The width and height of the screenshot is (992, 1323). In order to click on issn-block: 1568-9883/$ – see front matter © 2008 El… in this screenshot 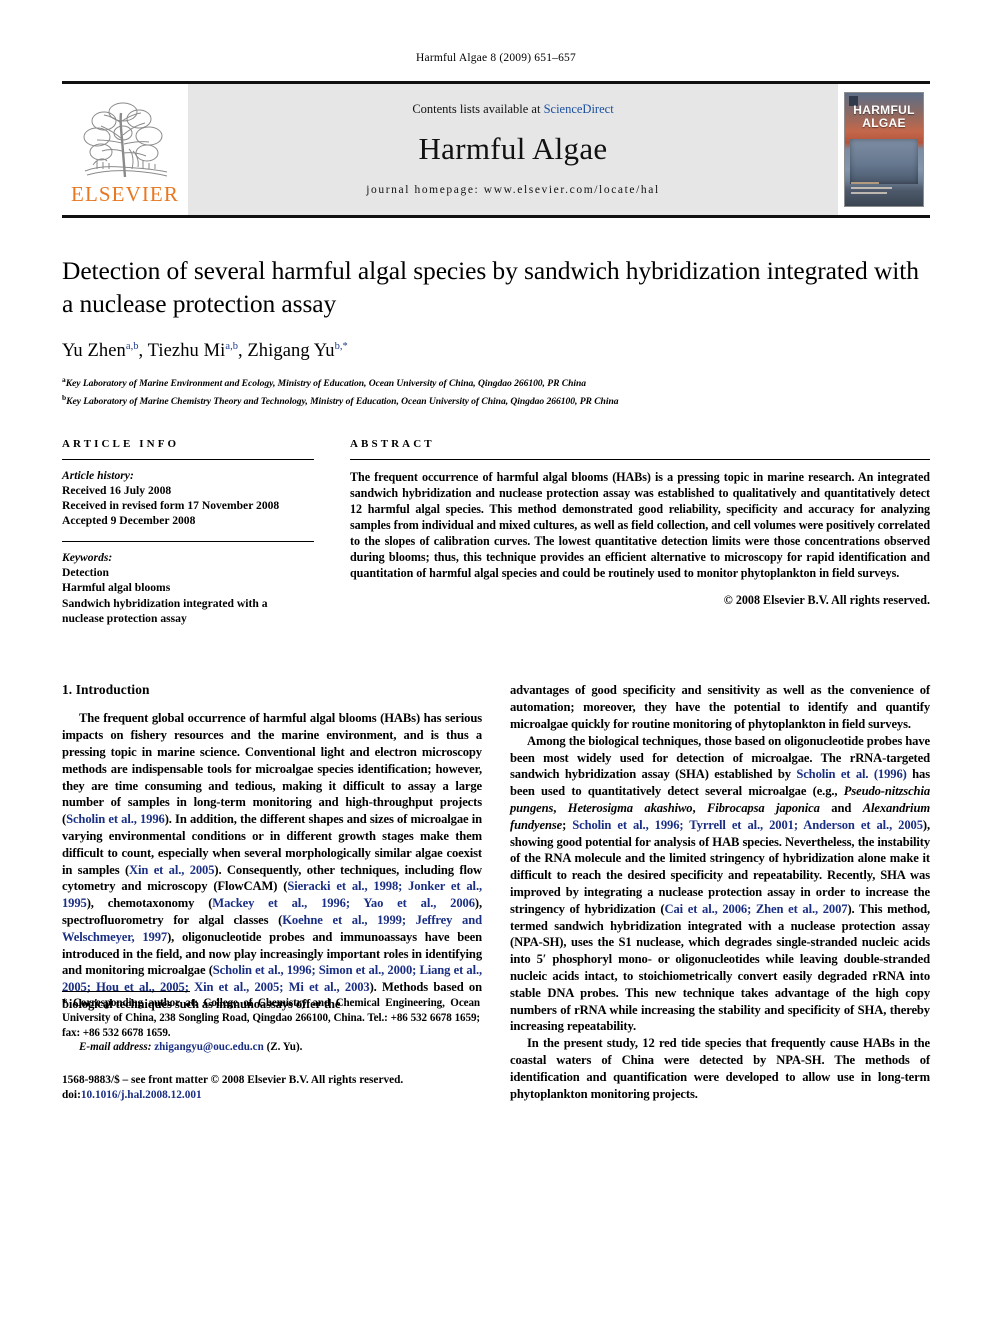, I will do `click(271, 1088)`.